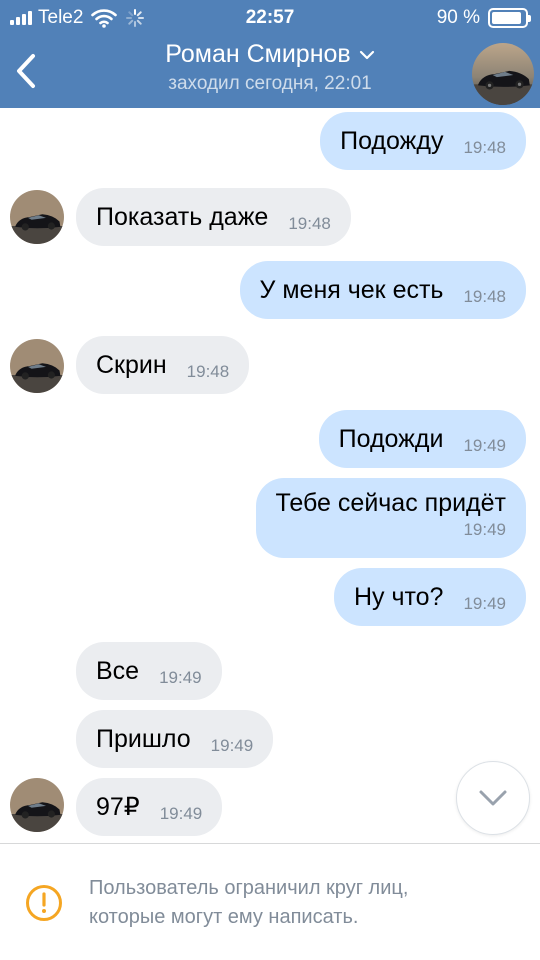 This screenshot has width=540, height=960. Describe the element at coordinates (149, 807) in the screenshot. I see `message-bubble-incoming: 97₽ 19:49` at that location.